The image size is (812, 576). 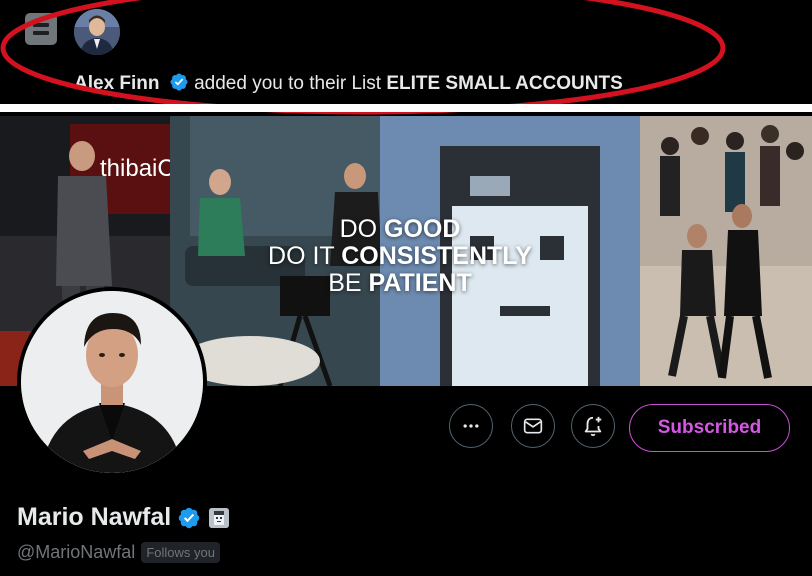 I want to click on subscribed-button: Subscribed, so click(x=709, y=428).